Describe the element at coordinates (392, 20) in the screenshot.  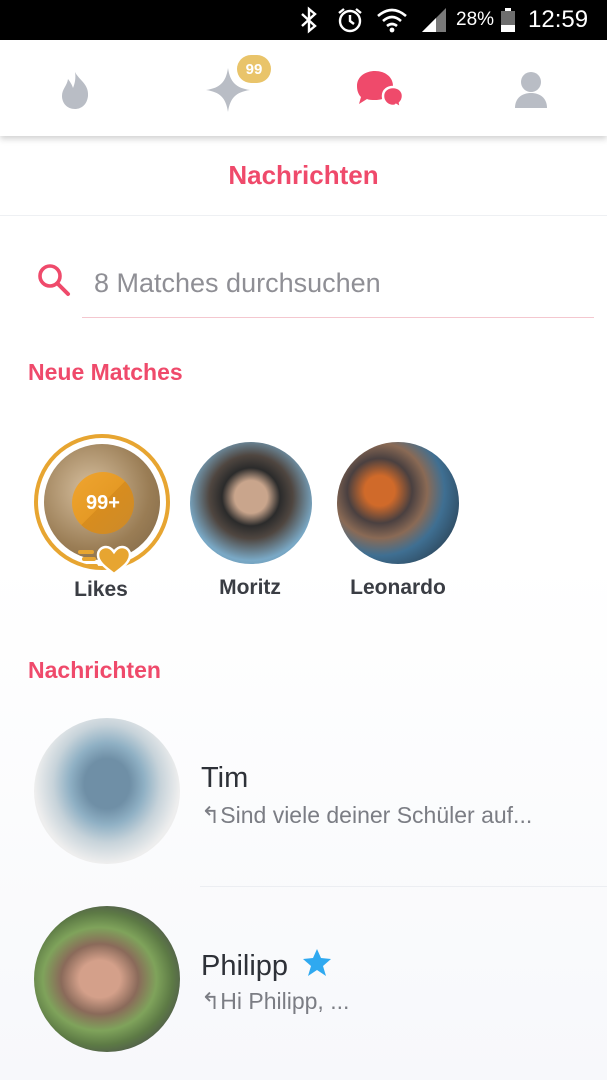
I see `wifi-icon` at that location.